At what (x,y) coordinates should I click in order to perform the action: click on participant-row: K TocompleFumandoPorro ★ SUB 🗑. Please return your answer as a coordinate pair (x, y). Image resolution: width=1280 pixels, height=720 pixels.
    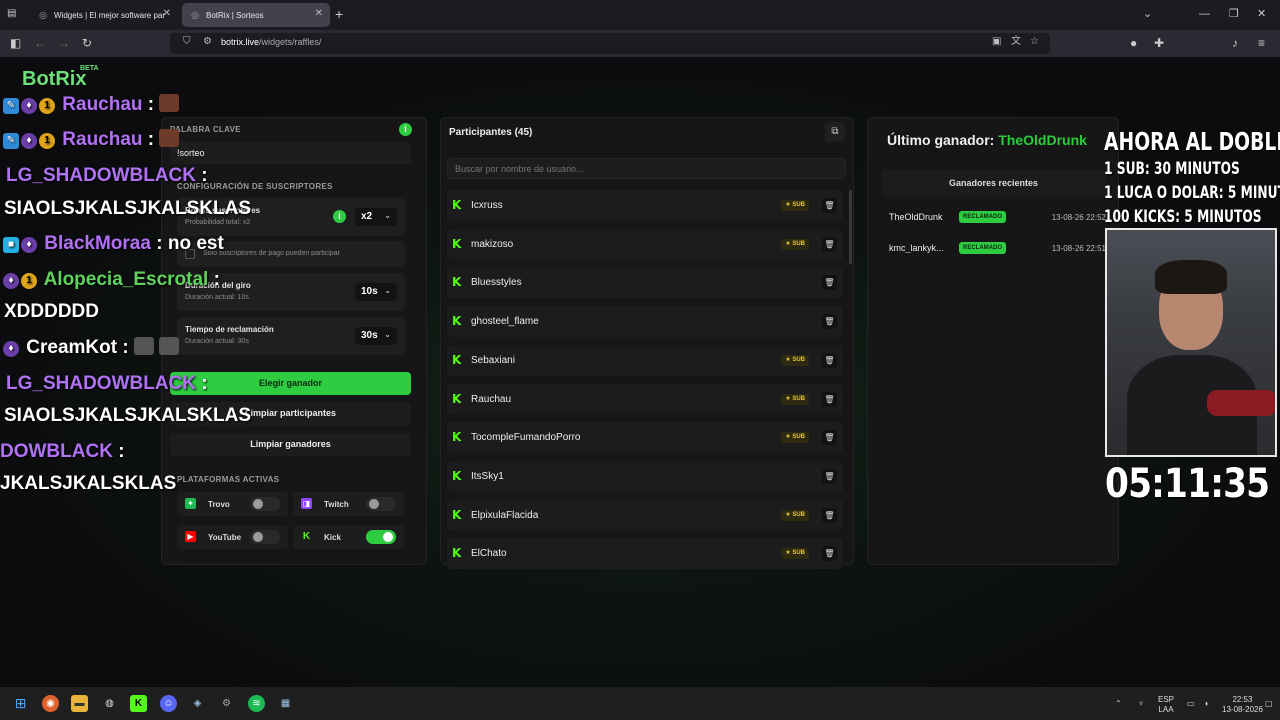
    Looking at the image, I should click on (645, 438).